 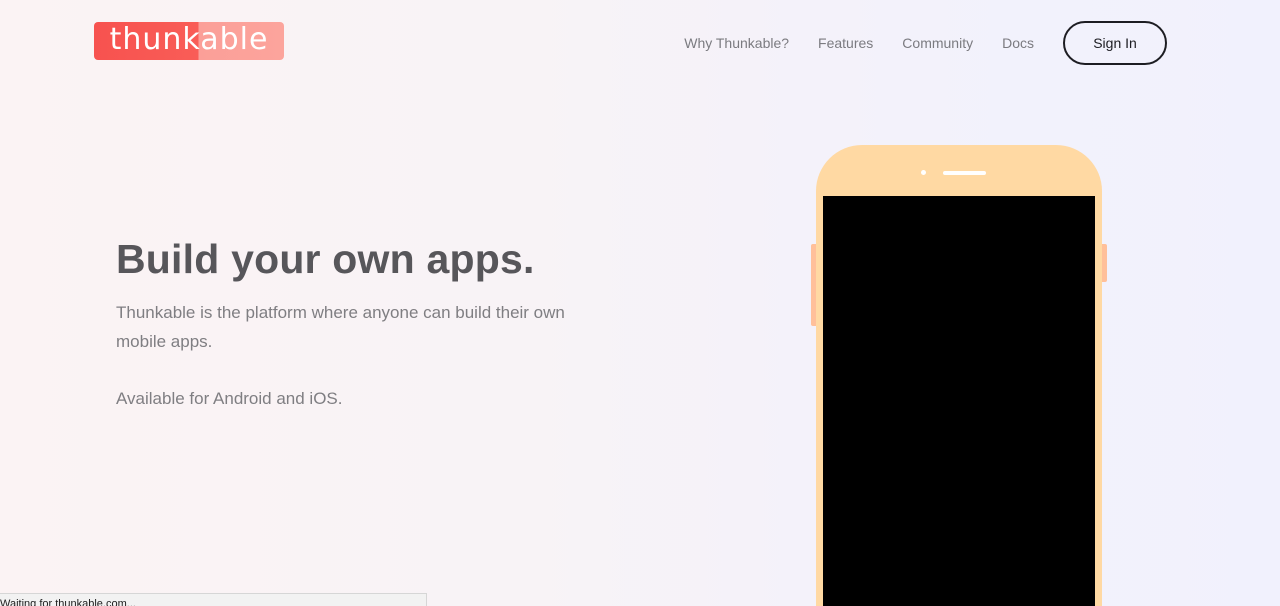 What do you see at coordinates (1104, 263) in the screenshot?
I see `phone-side-button-right` at bounding box center [1104, 263].